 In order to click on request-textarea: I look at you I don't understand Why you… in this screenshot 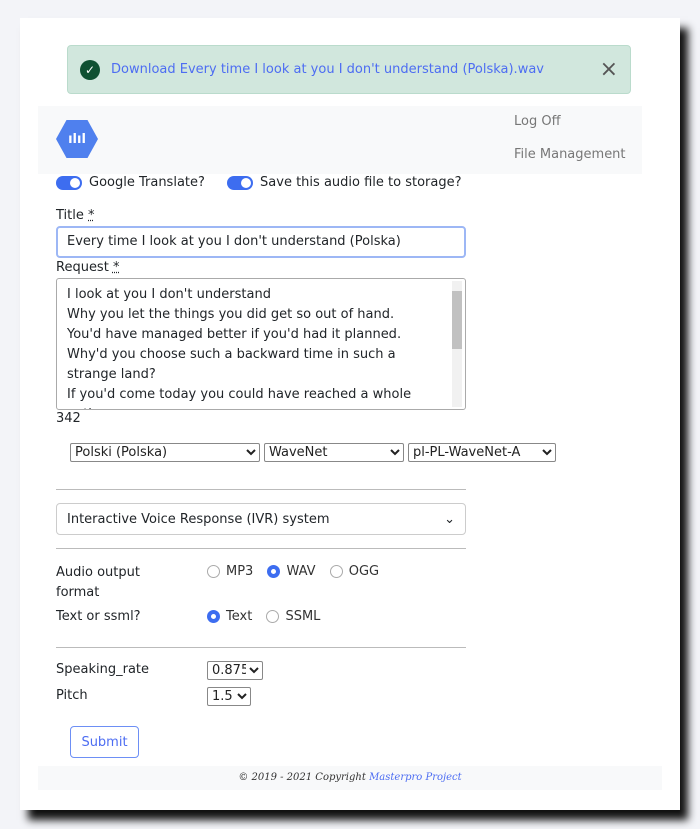, I will do `click(261, 344)`.